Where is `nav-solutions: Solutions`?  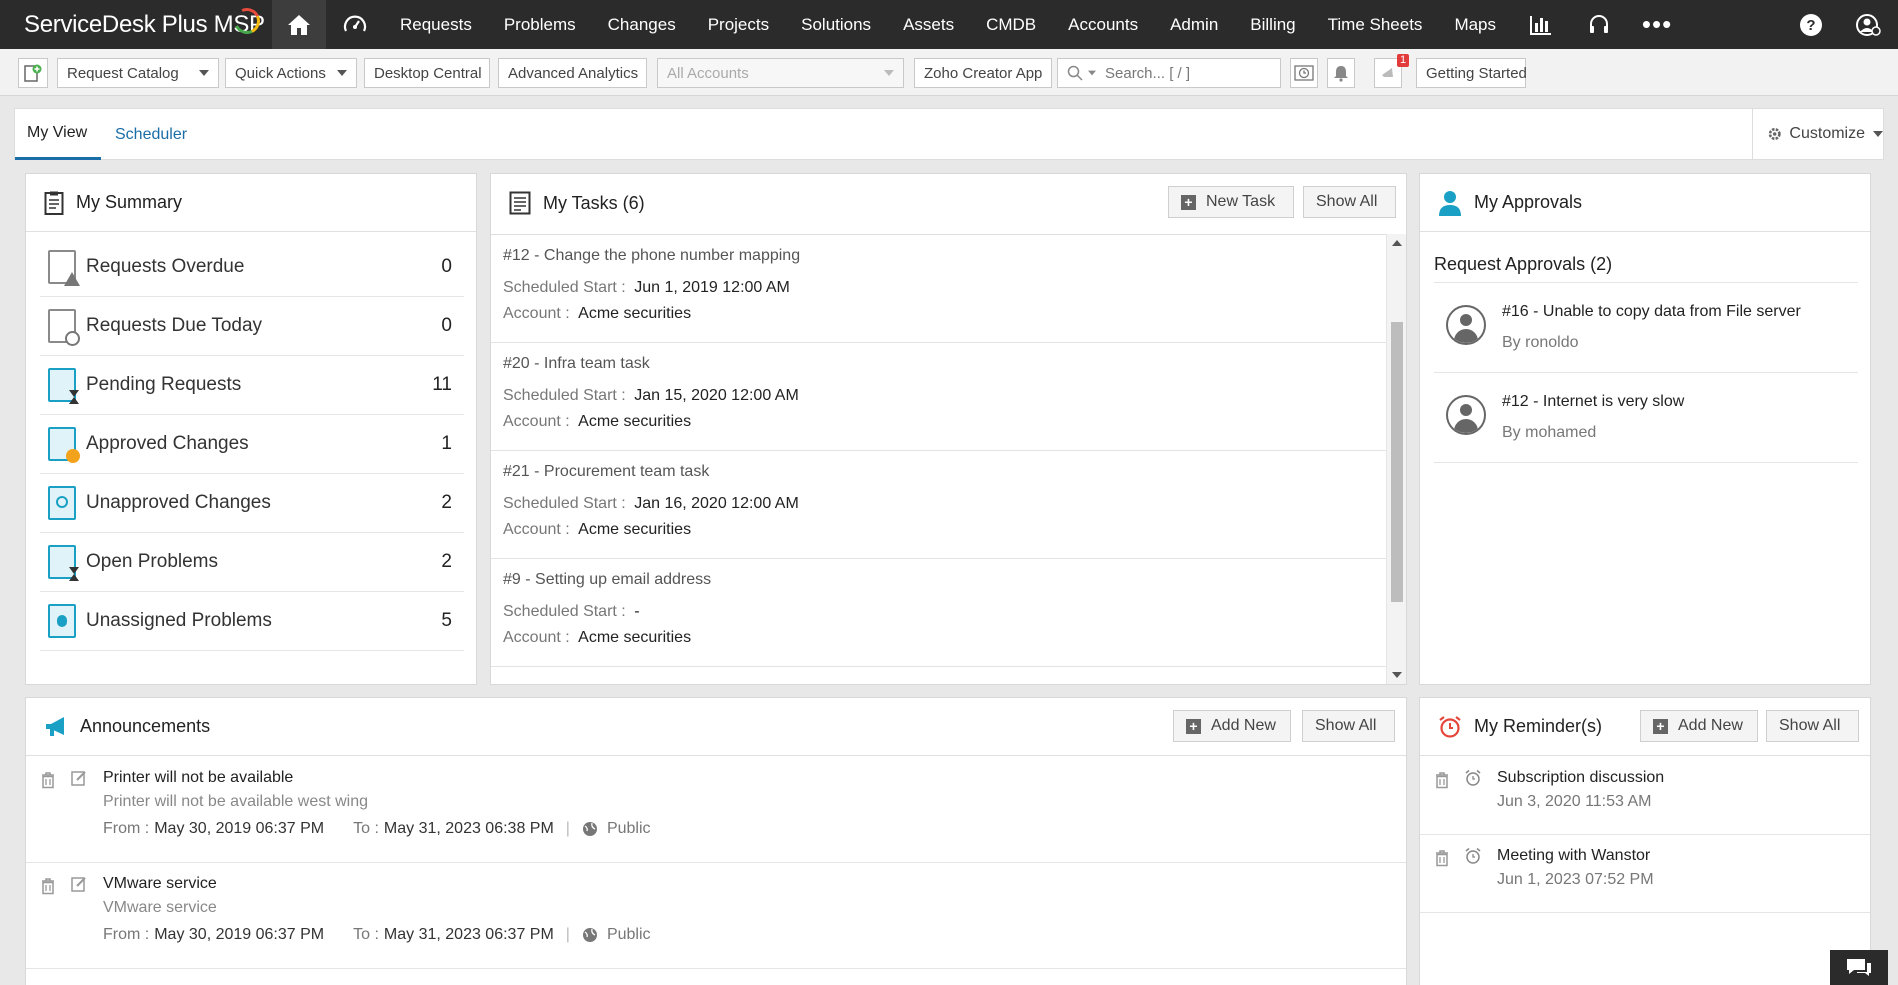 nav-solutions: Solutions is located at coordinates (836, 24).